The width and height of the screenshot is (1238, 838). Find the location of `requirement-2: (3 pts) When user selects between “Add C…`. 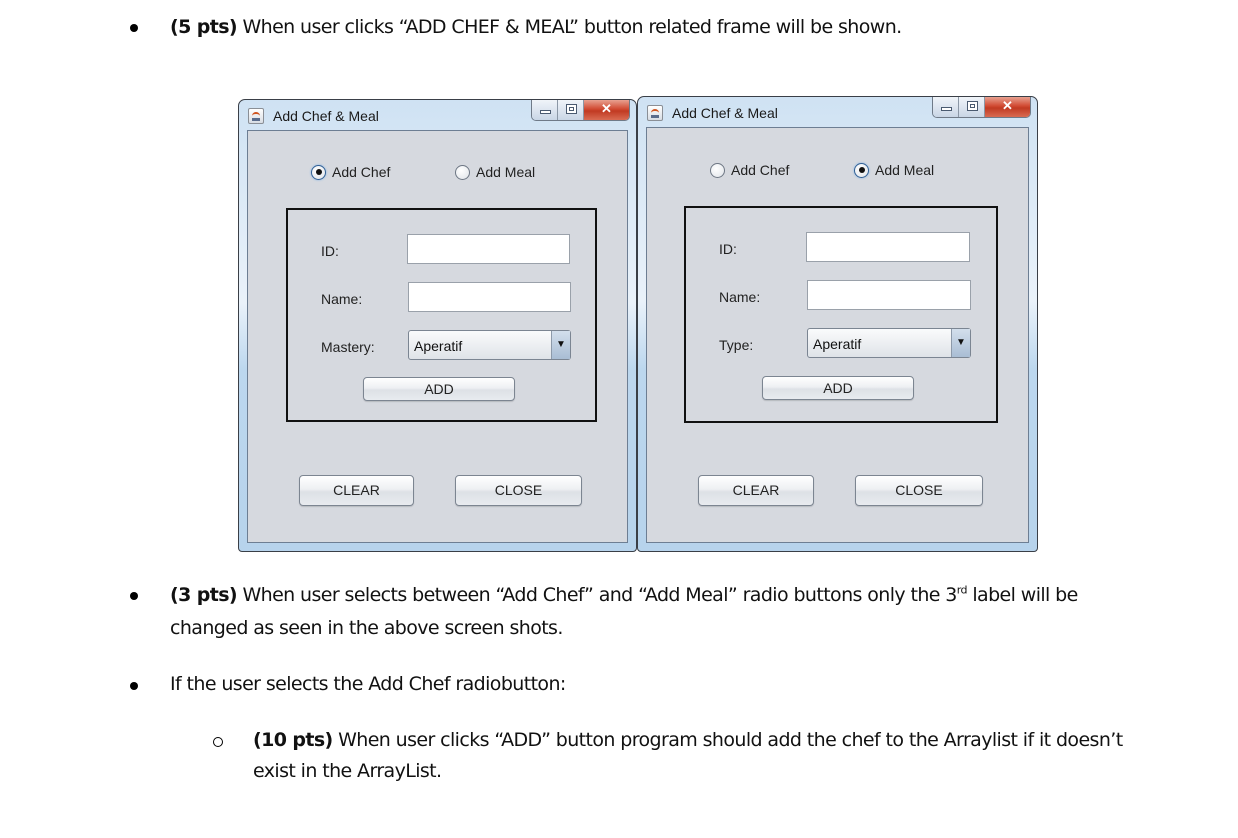

requirement-2: (3 pts) When user selects between “Add C… is located at coordinates (624, 595).